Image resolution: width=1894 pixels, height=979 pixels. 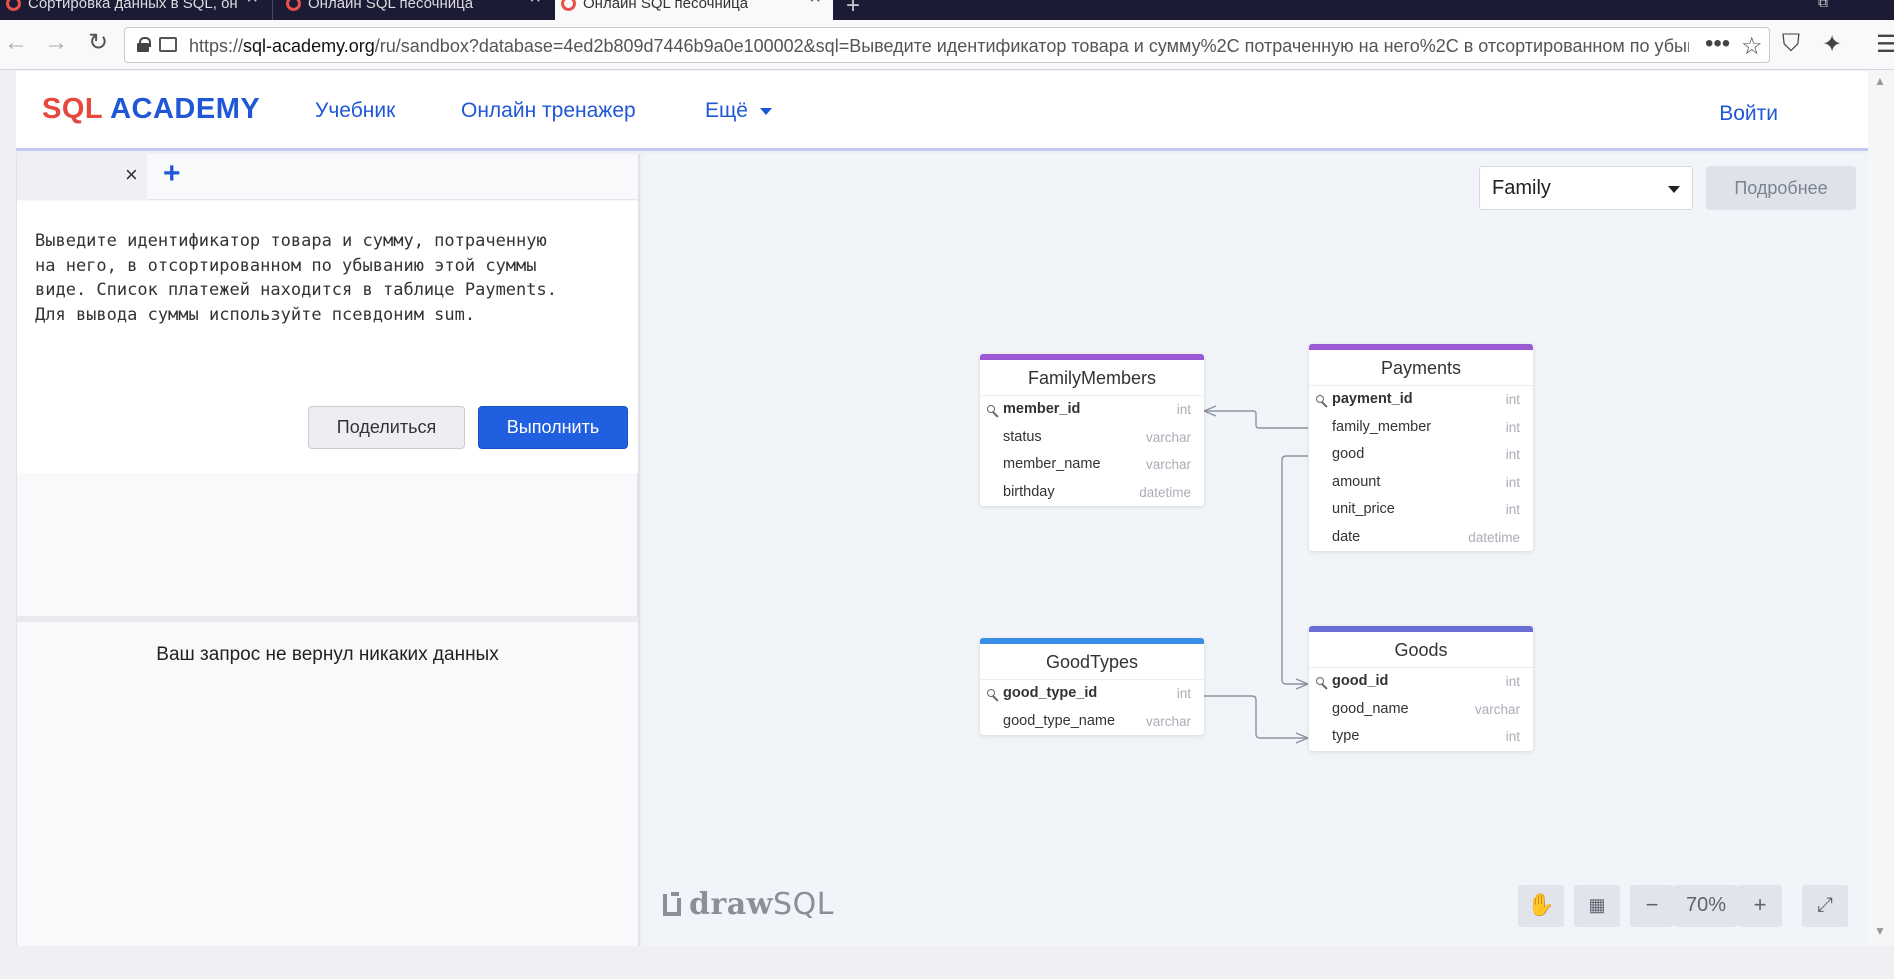 What do you see at coordinates (1880, 931) in the screenshot?
I see `scroll-down-icon: ▼` at bounding box center [1880, 931].